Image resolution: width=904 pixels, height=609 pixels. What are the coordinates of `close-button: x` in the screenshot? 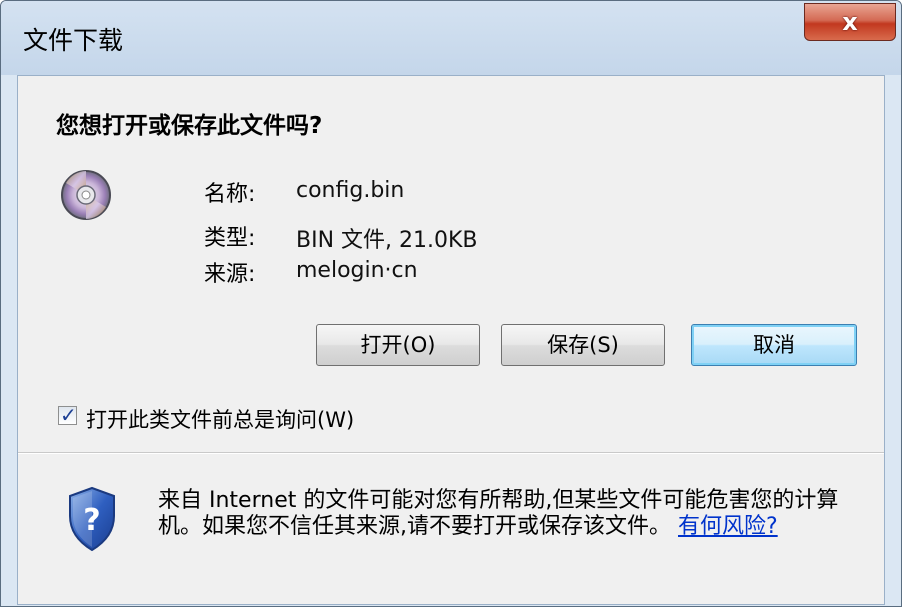 It's located at (850, 22).